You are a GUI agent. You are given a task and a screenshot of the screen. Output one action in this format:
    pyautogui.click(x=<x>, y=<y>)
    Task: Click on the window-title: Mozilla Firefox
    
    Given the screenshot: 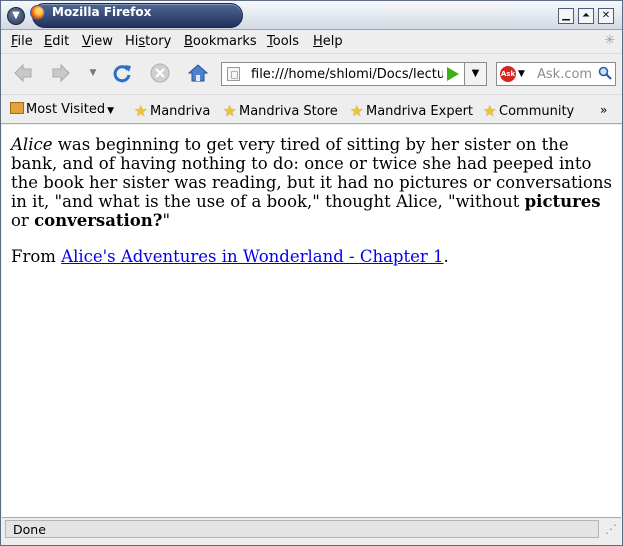 What is the action you would take?
    pyautogui.click(x=102, y=12)
    